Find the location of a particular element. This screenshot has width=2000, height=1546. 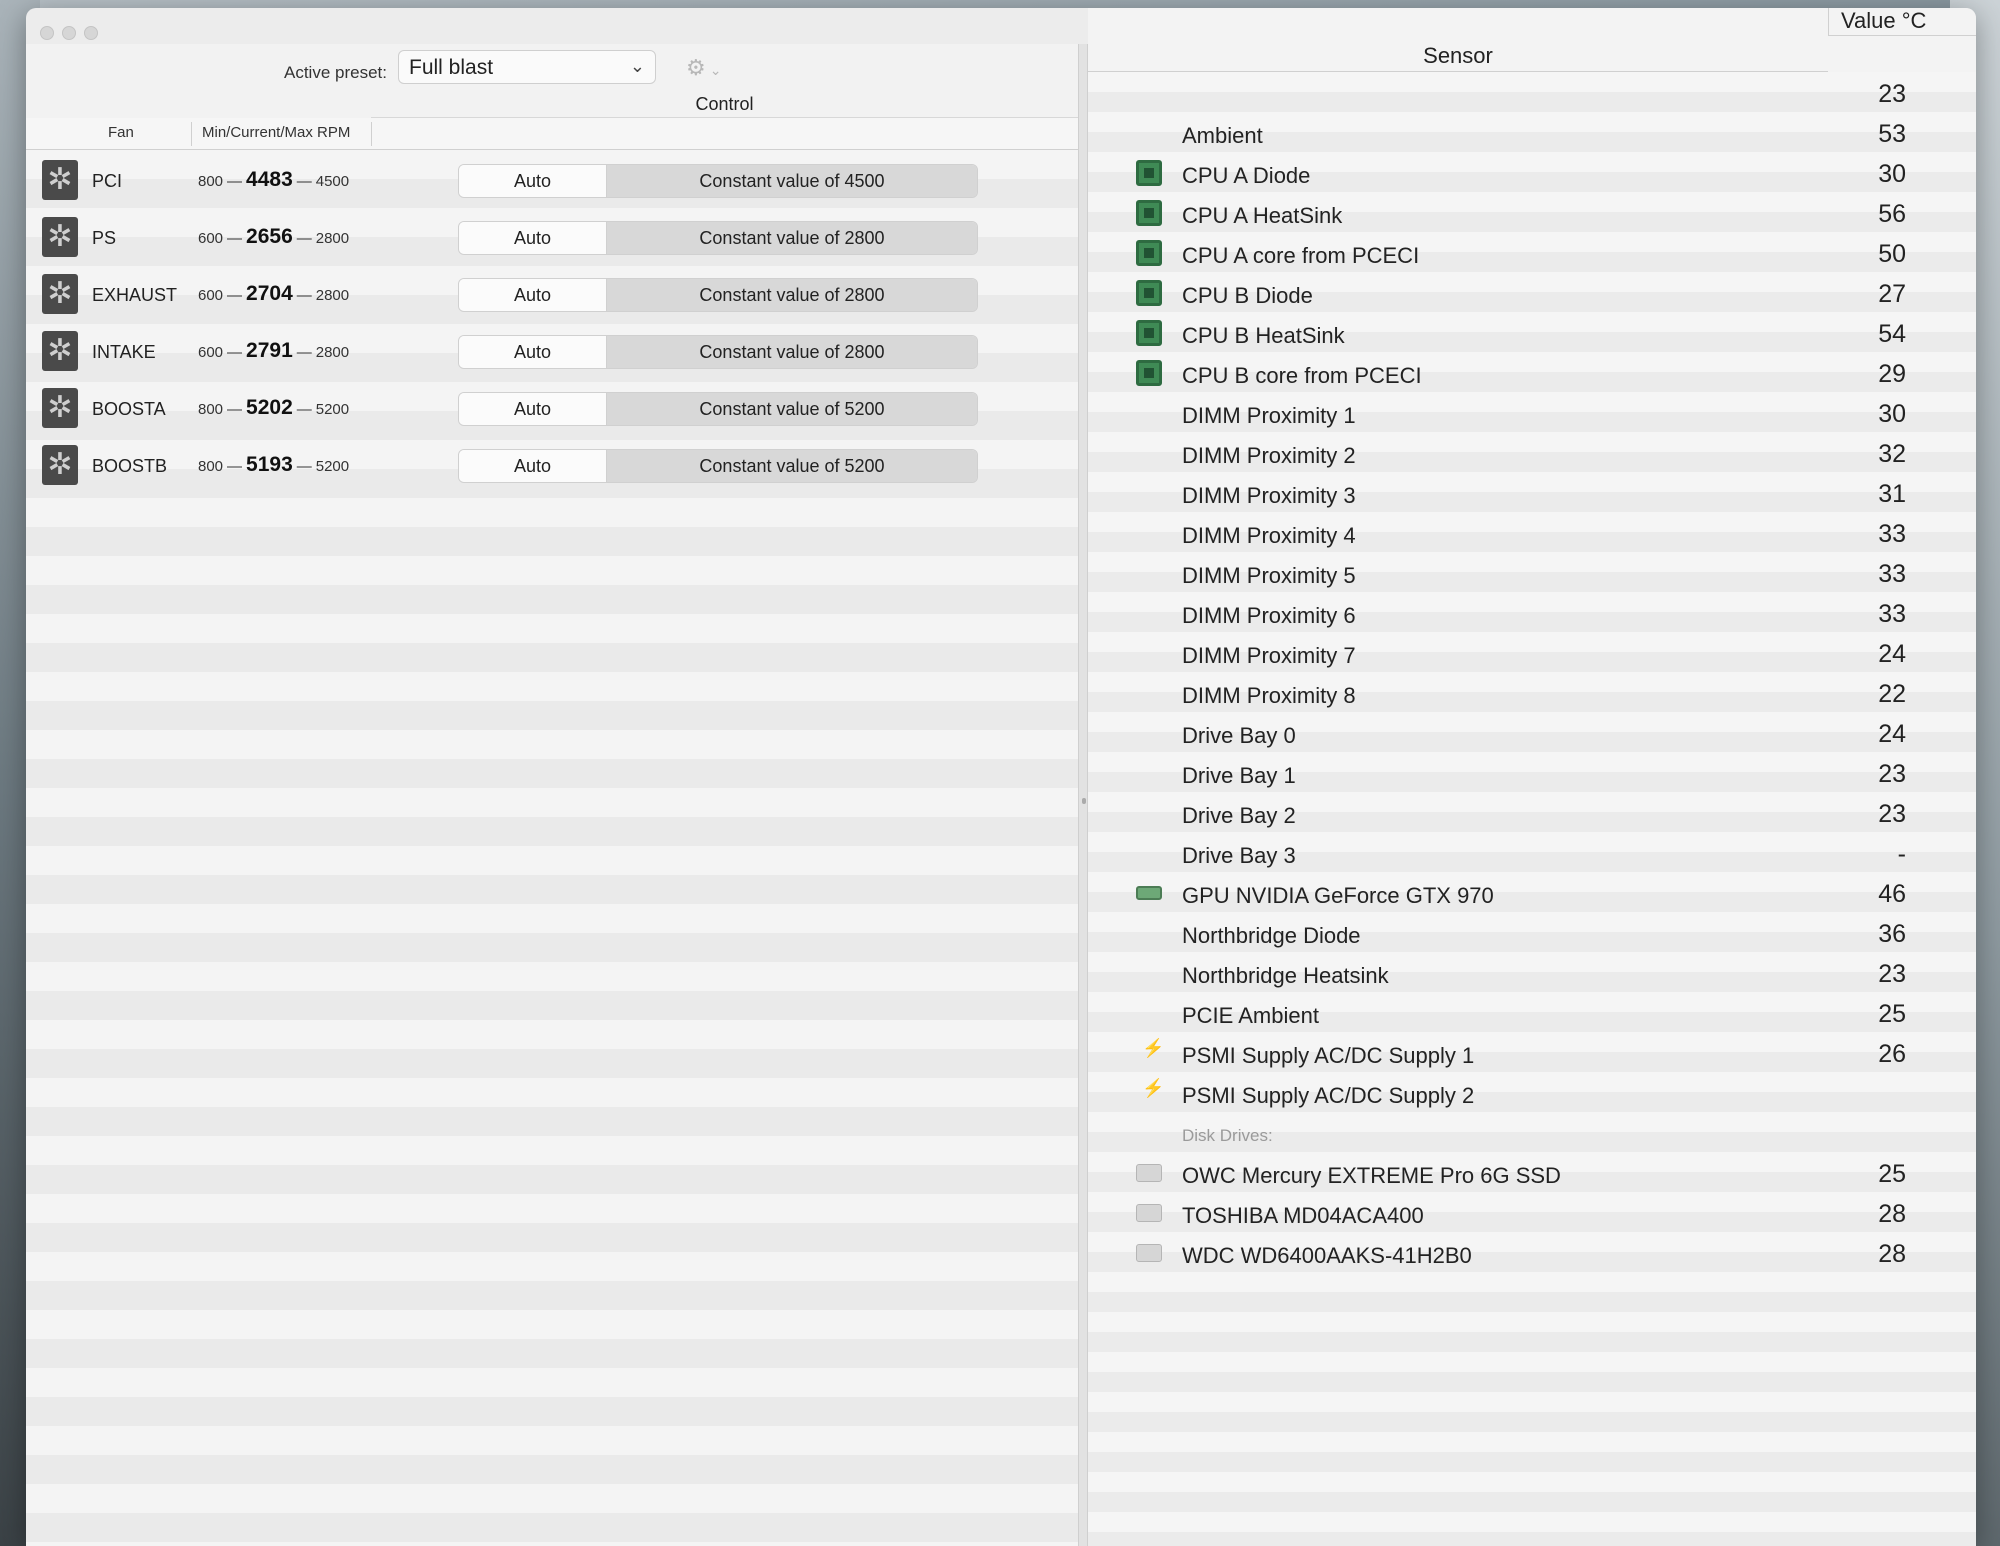

sensor-value: 31 is located at coordinates (1892, 494).